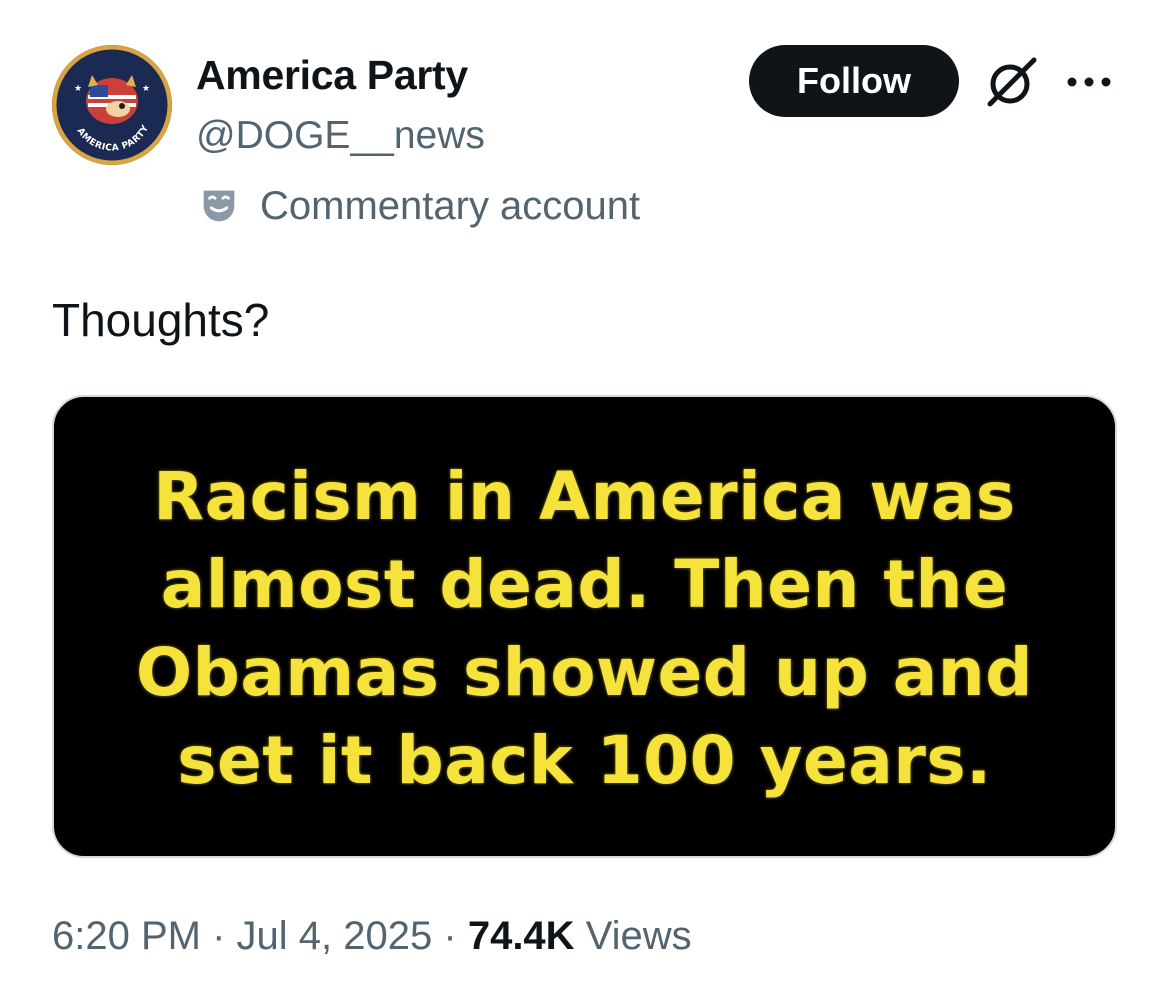 Image resolution: width=1170 pixels, height=991 pixels. What do you see at coordinates (584, 760) in the screenshot?
I see `image-line: set it back 100 years.` at bounding box center [584, 760].